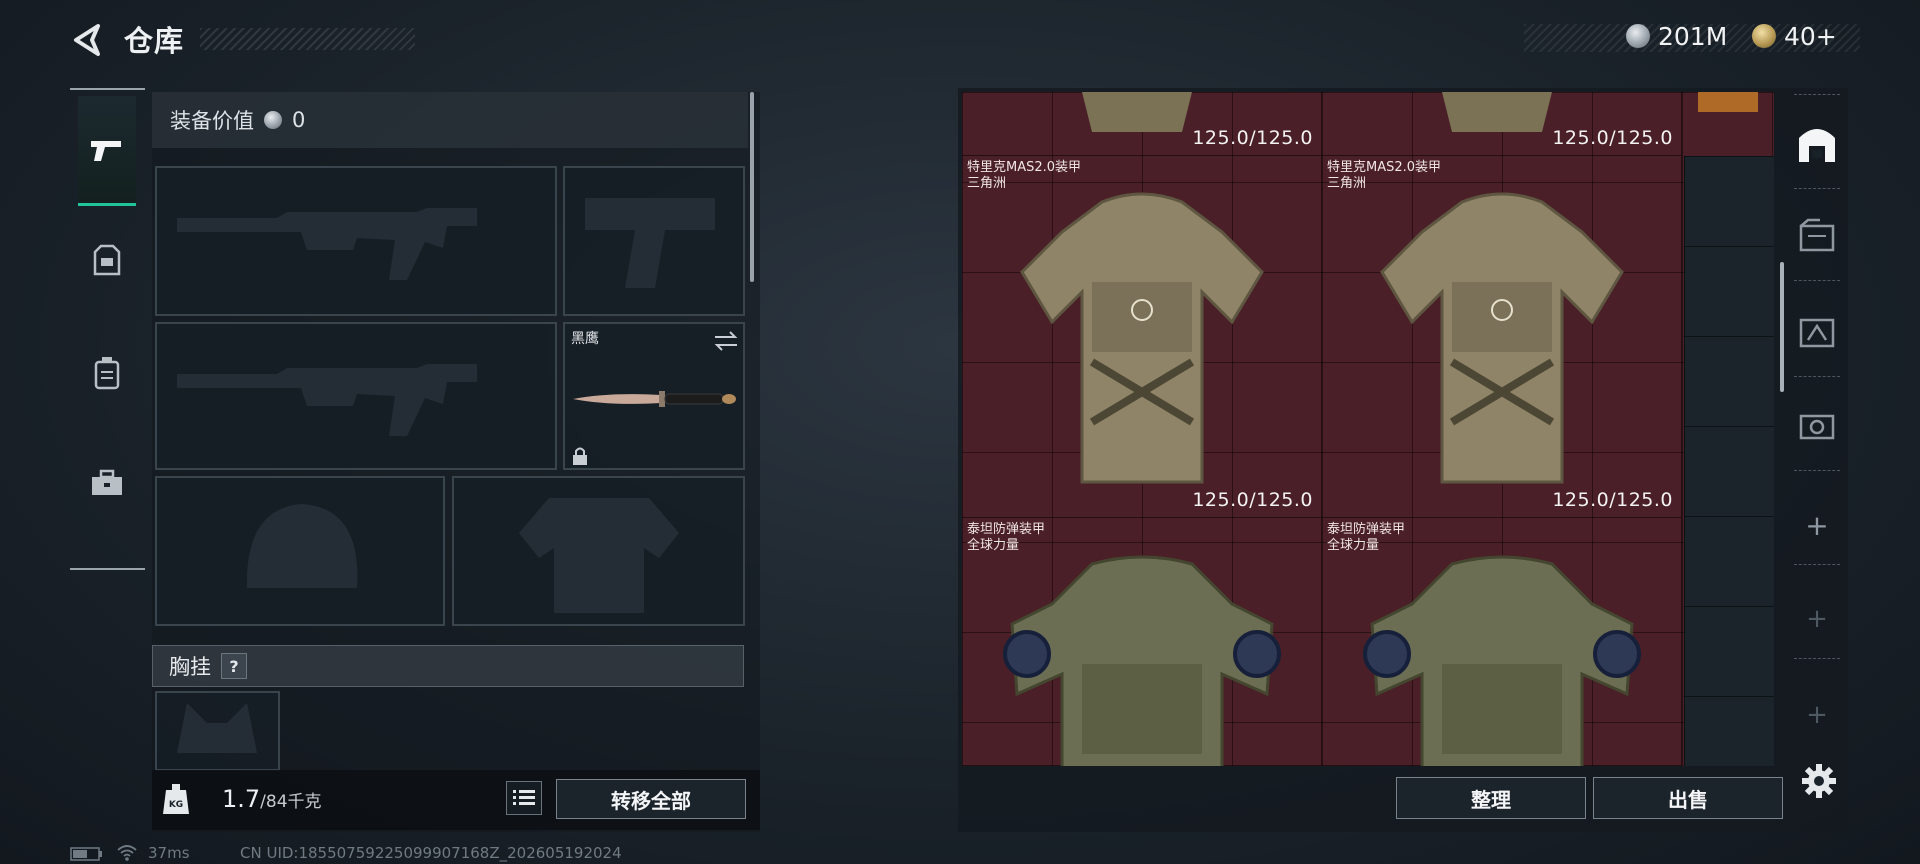 The width and height of the screenshot is (1920, 864). Describe the element at coordinates (86, 854) in the screenshot. I see `battery-icon` at that location.